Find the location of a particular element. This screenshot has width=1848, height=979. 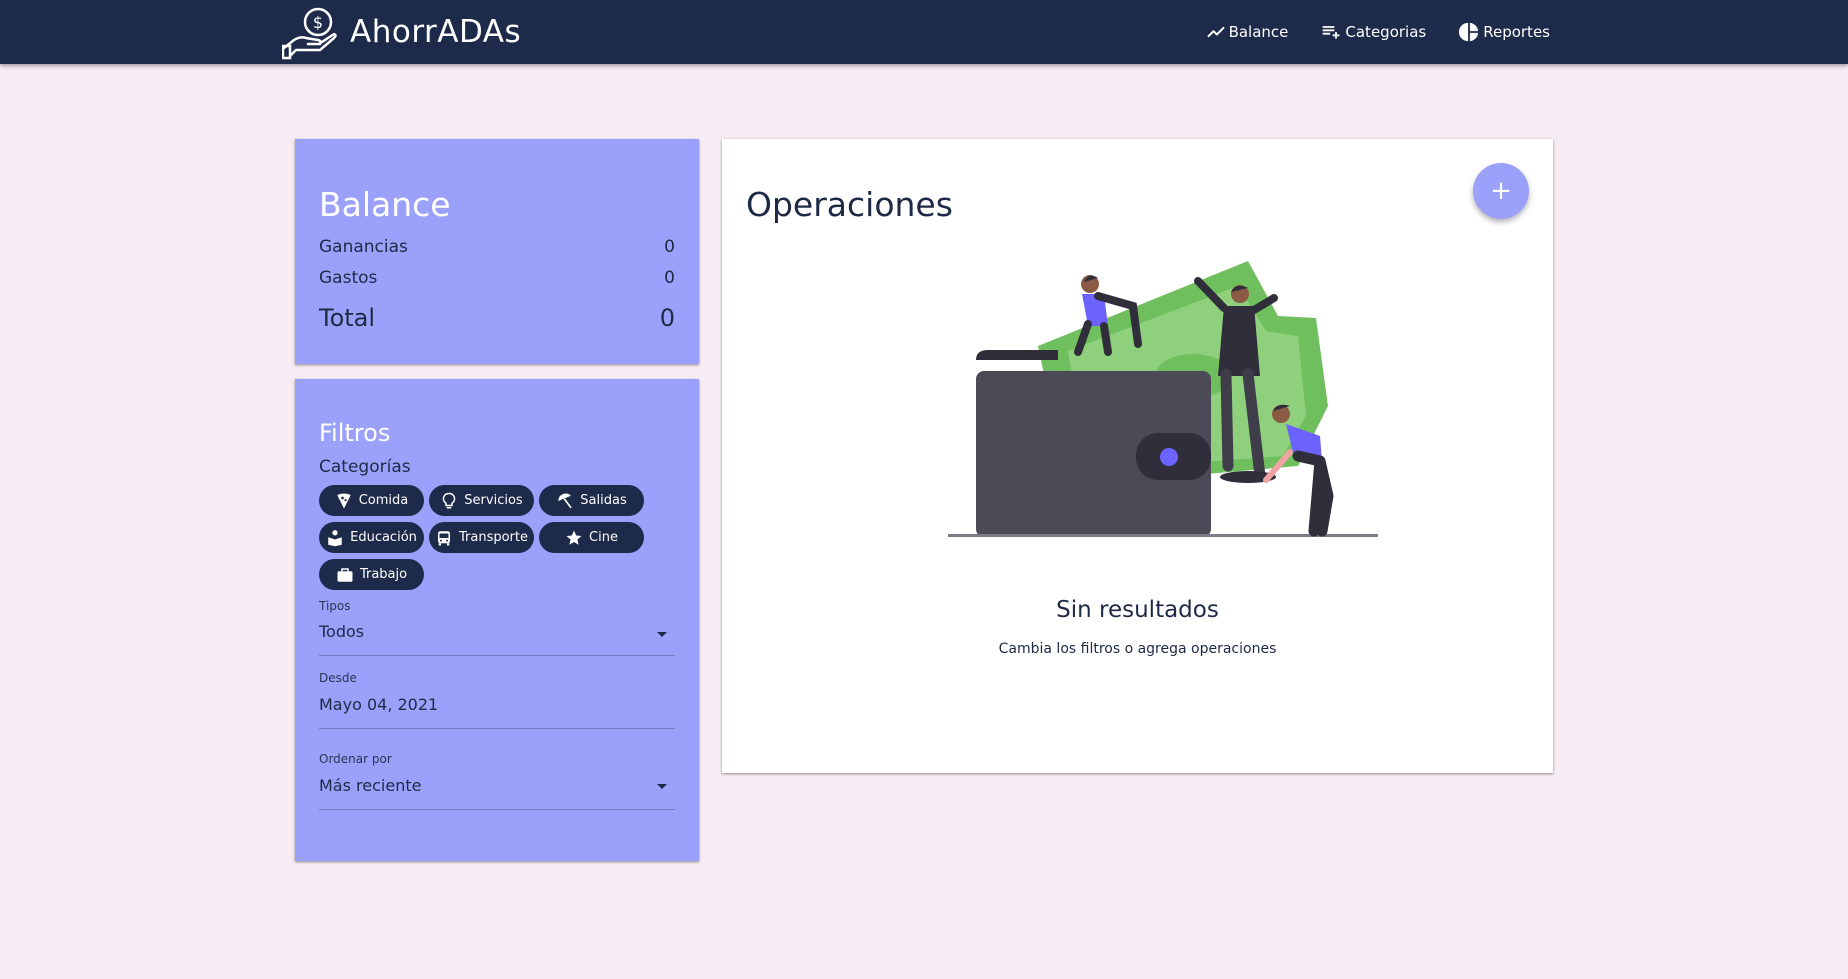

desde-value: Mayo 04, 2021 is located at coordinates (379, 704).